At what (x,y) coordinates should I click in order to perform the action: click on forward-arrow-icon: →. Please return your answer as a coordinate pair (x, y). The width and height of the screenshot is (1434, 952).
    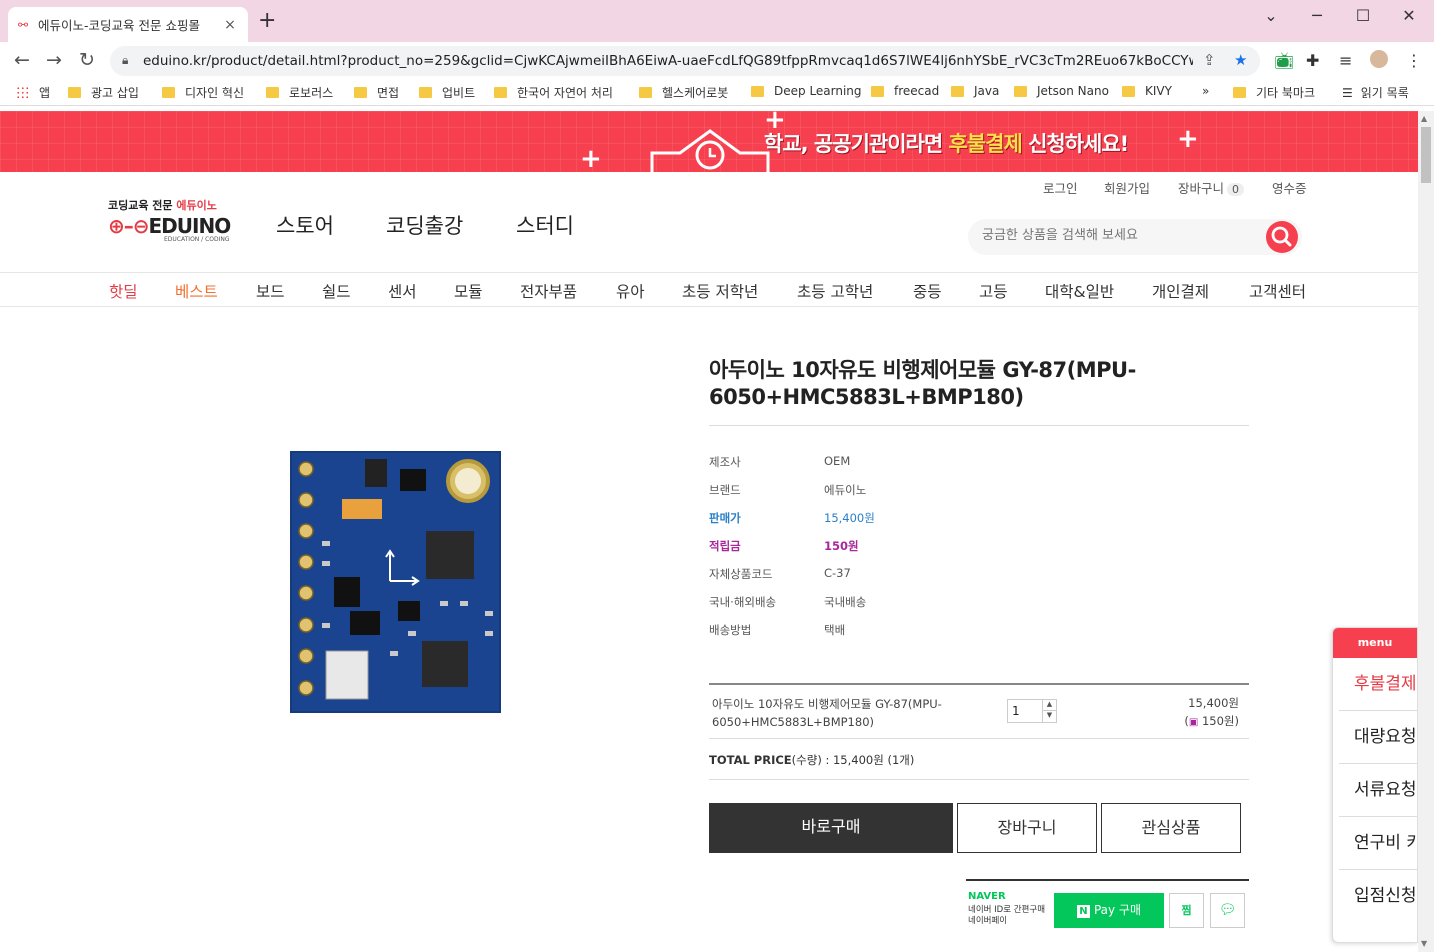
    Looking at the image, I should click on (54, 60).